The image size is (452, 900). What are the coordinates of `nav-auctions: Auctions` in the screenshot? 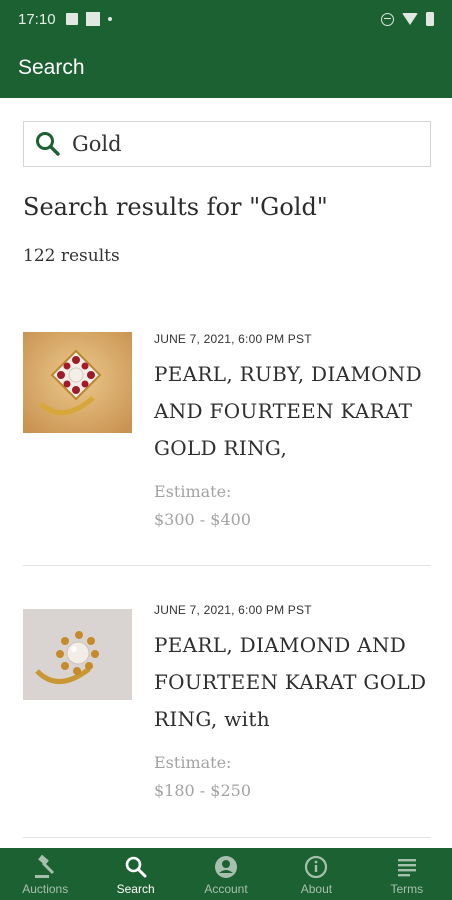 It's located at (45, 874).